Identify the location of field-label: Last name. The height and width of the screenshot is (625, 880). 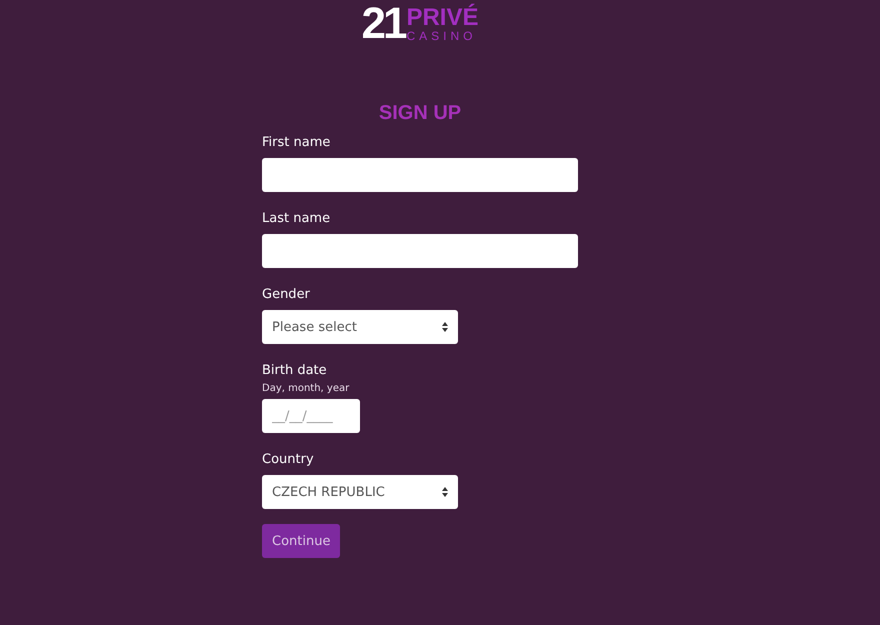
(296, 218).